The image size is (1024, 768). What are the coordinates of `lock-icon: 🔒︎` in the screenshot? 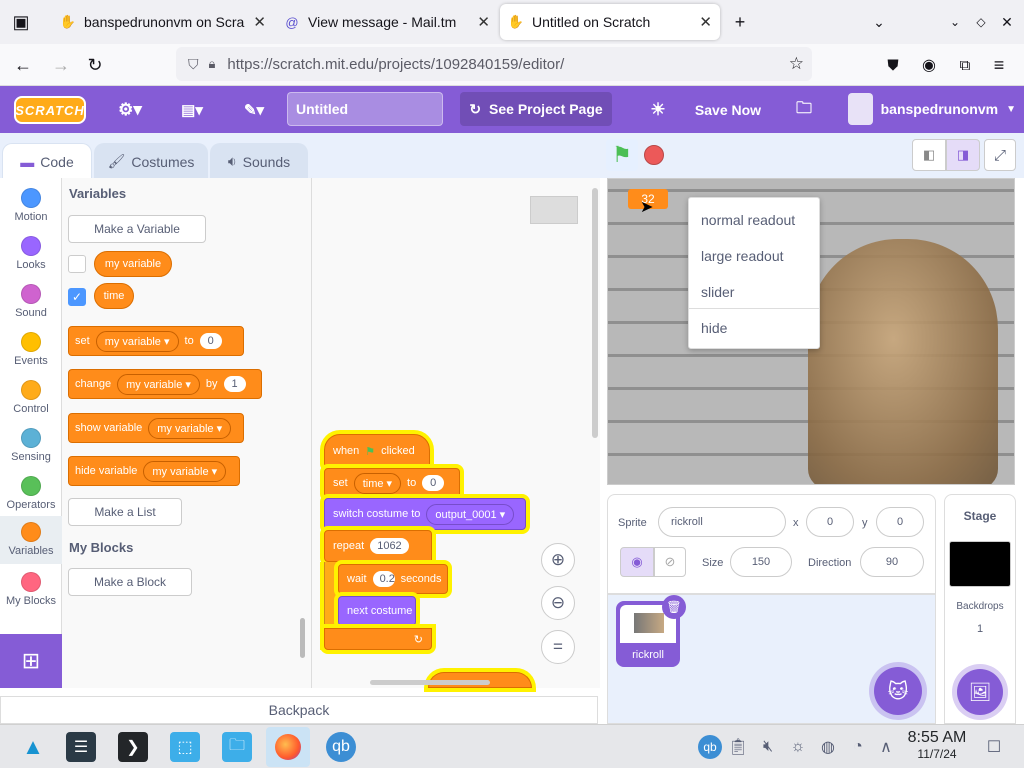 It's located at (212, 64).